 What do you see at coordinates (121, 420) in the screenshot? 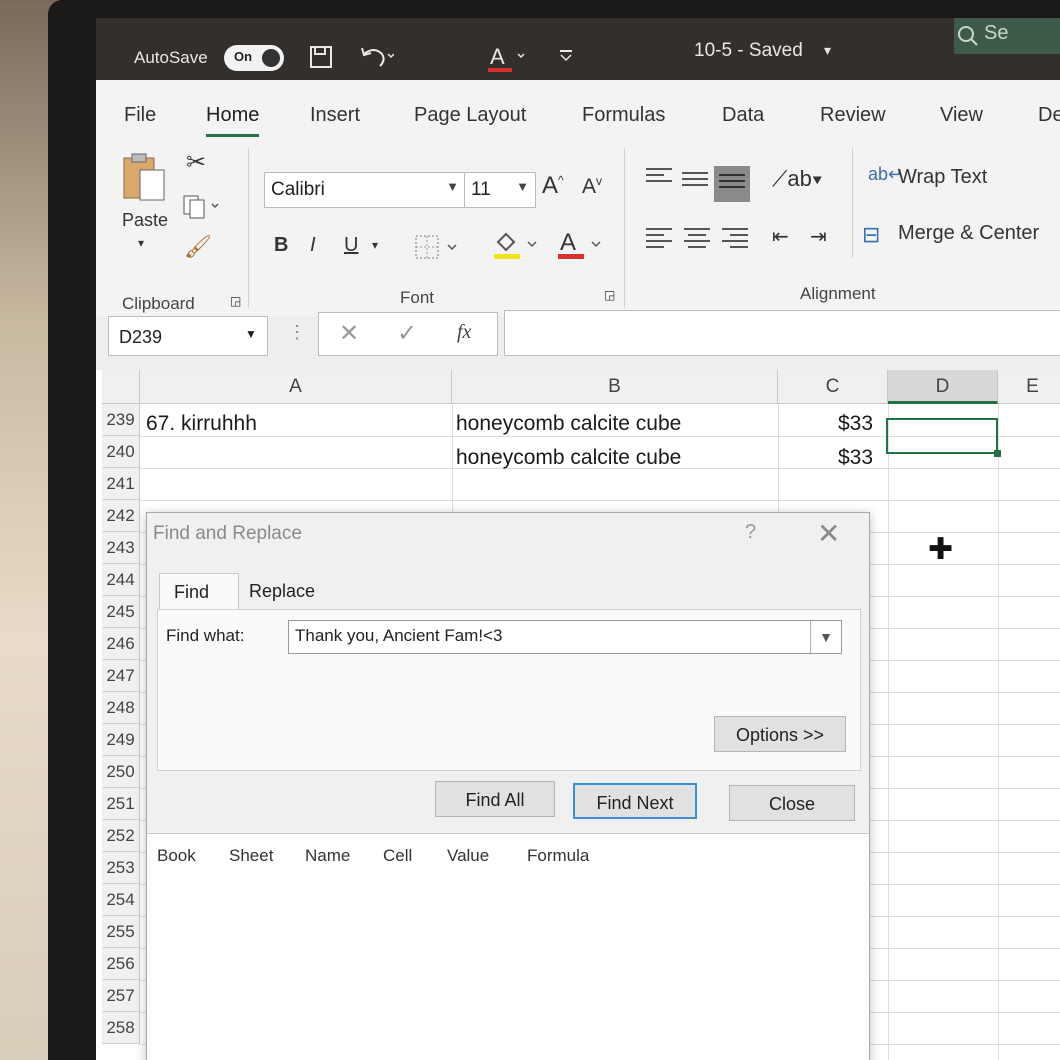
I see `row-header: 239` at bounding box center [121, 420].